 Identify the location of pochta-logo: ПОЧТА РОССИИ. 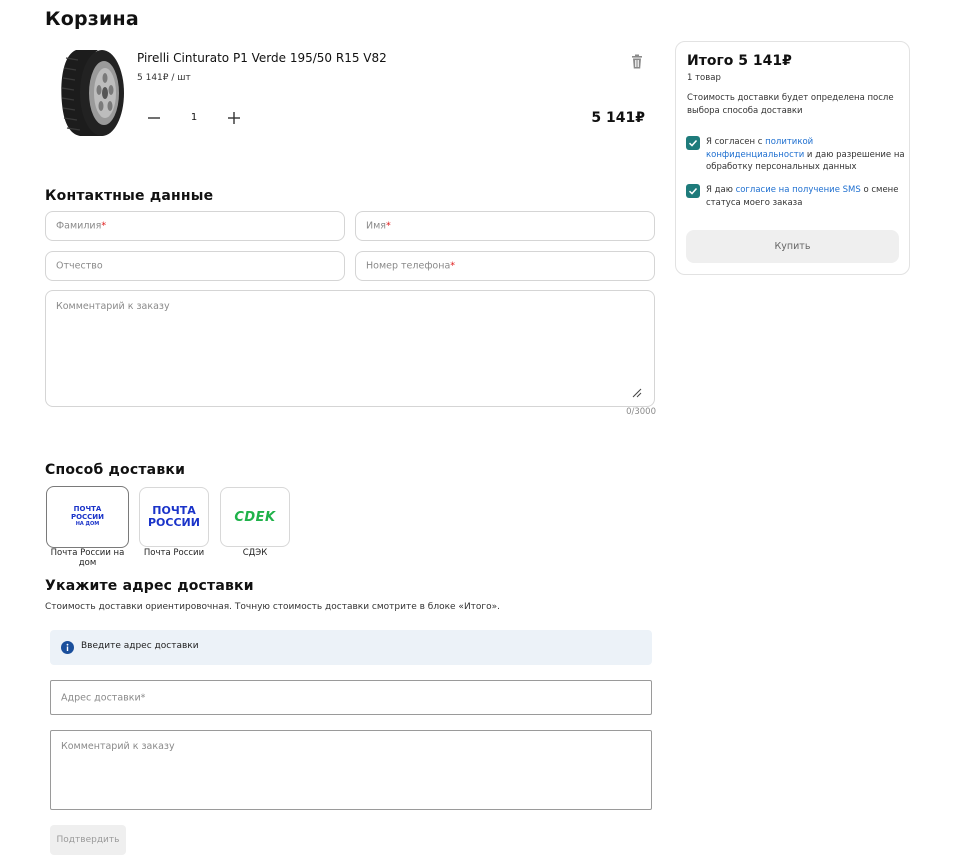
(174, 516).